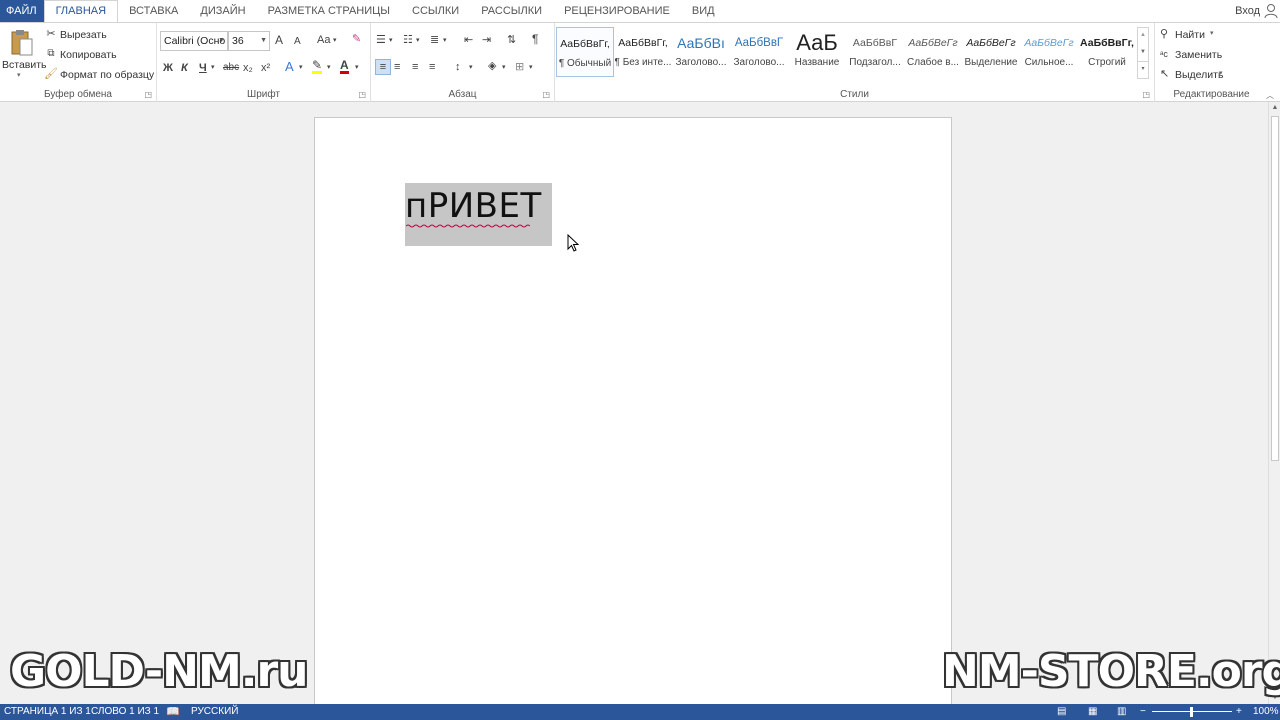 The height and width of the screenshot is (720, 1280). Describe the element at coordinates (1143, 35) in the screenshot. I see `chevron-up-icon: ▲` at that location.